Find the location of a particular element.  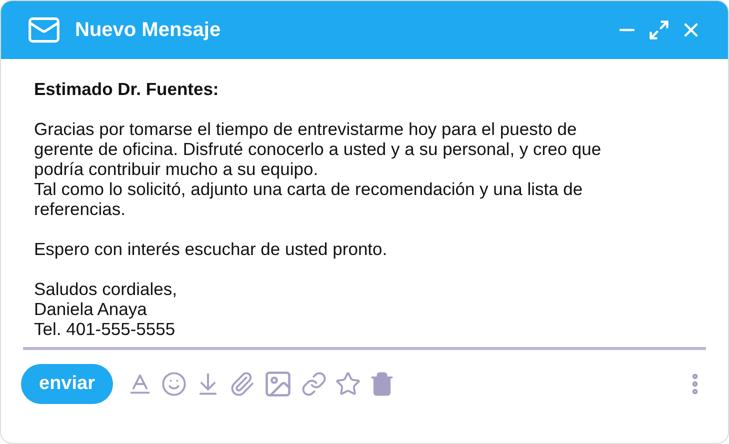

smiley-icon is located at coordinates (173, 384).